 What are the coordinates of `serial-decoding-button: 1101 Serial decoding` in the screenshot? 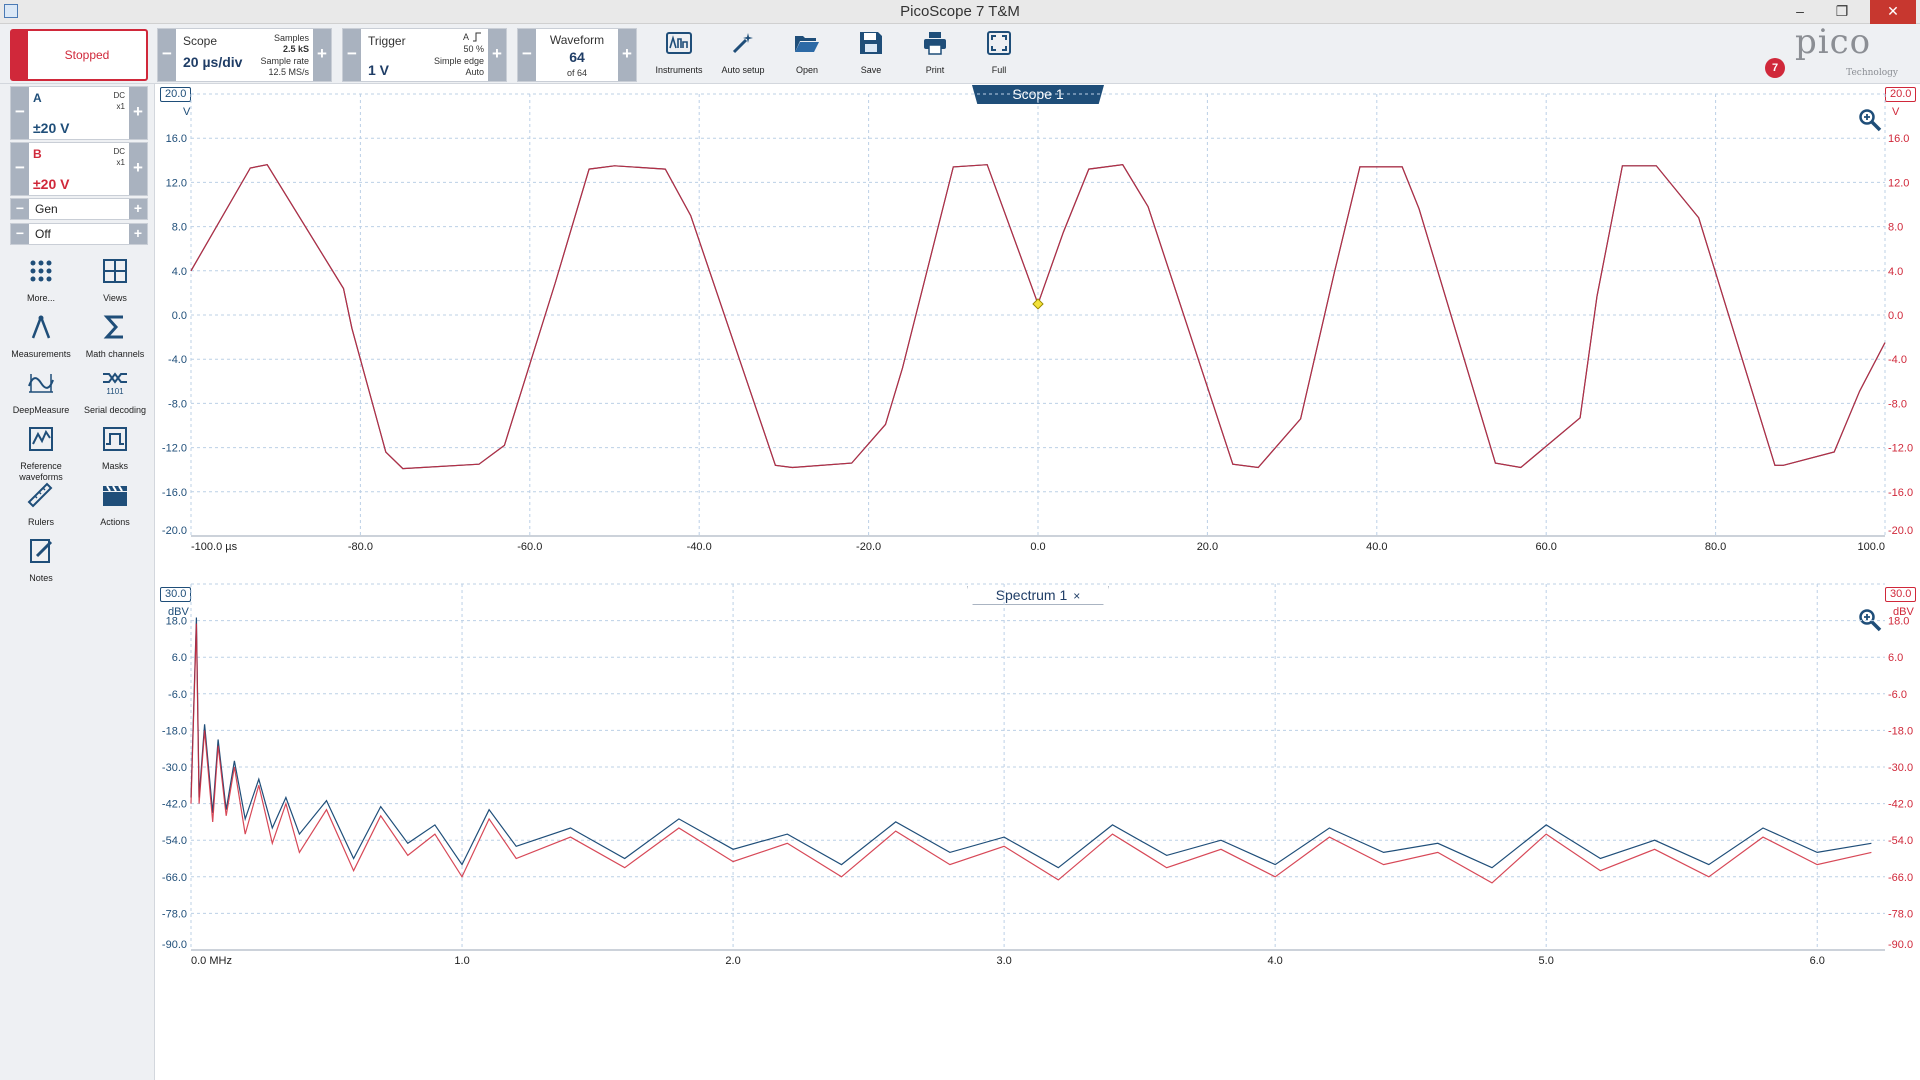 It's located at (115, 393).